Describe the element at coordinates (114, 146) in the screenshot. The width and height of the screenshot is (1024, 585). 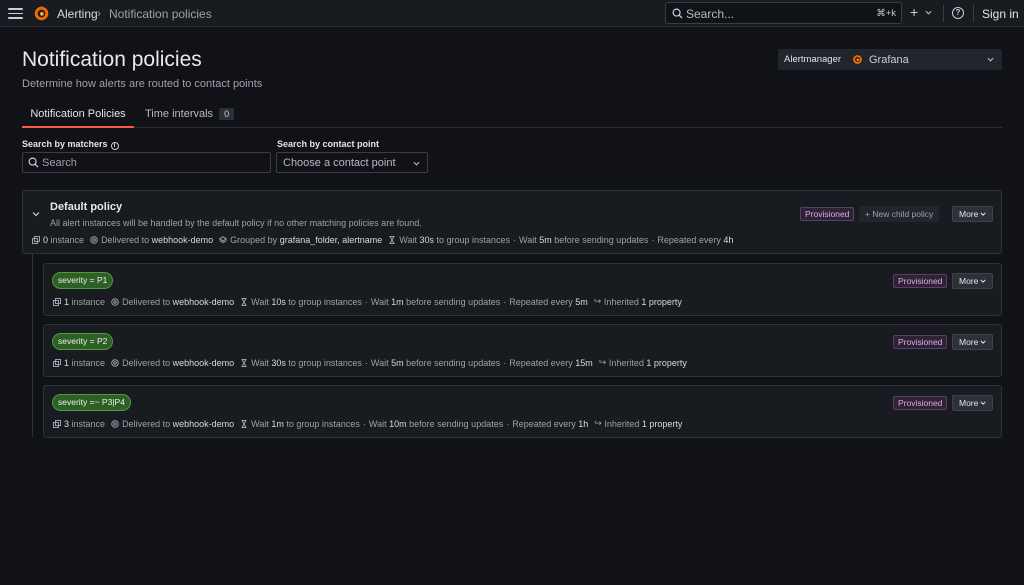
I see `info-icon: i` at that location.